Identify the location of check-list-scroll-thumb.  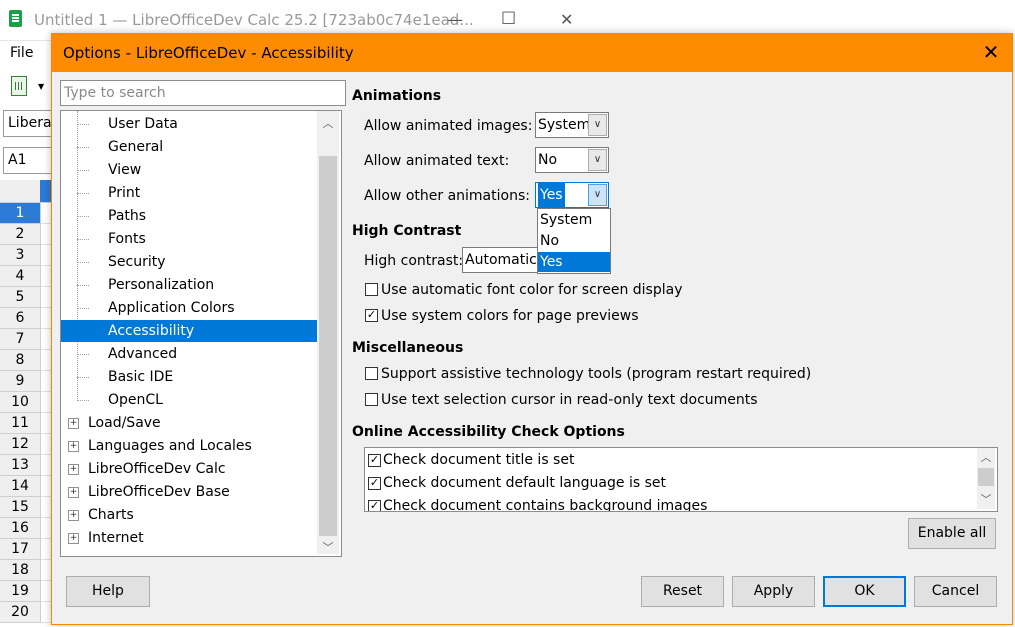
(986, 477).